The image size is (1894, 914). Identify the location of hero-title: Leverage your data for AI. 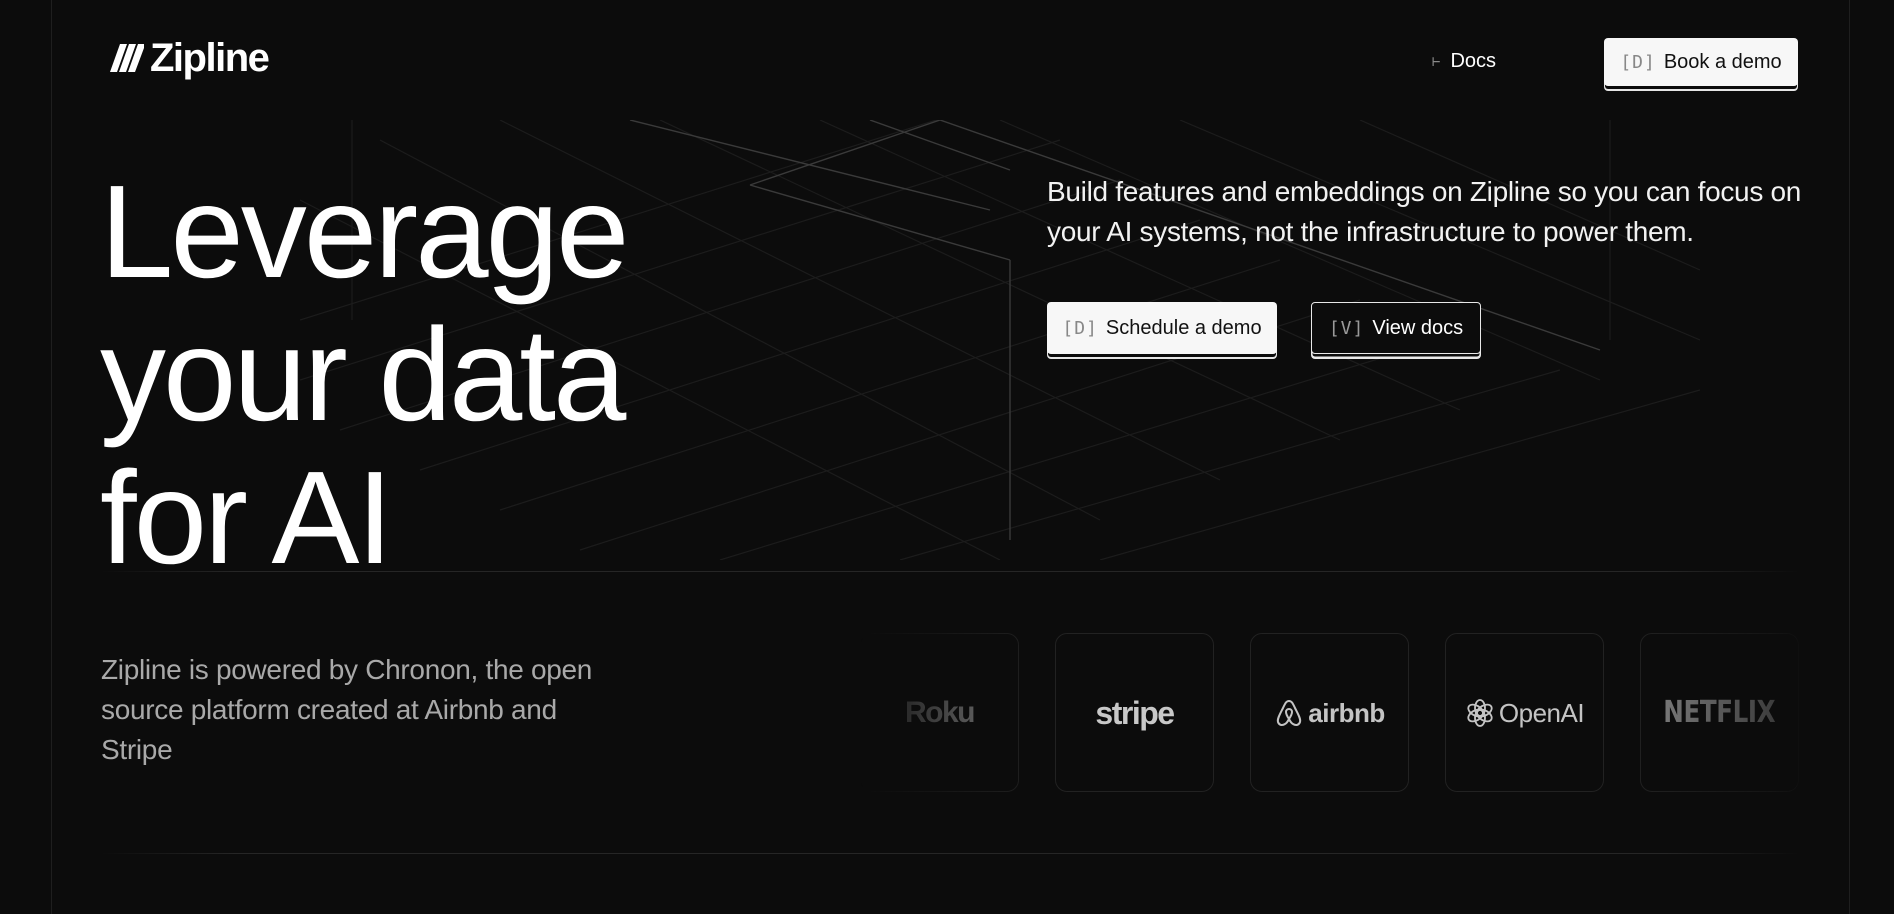
(364, 374).